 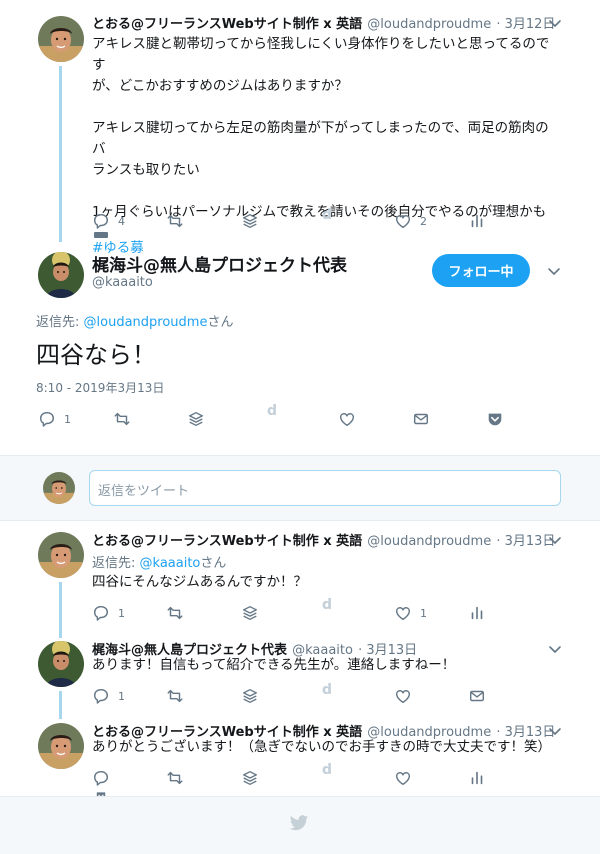 I want to click on tweet-text: あります！自信もって紹介できる先生が。連絡しますねー！, so click(x=274, y=665).